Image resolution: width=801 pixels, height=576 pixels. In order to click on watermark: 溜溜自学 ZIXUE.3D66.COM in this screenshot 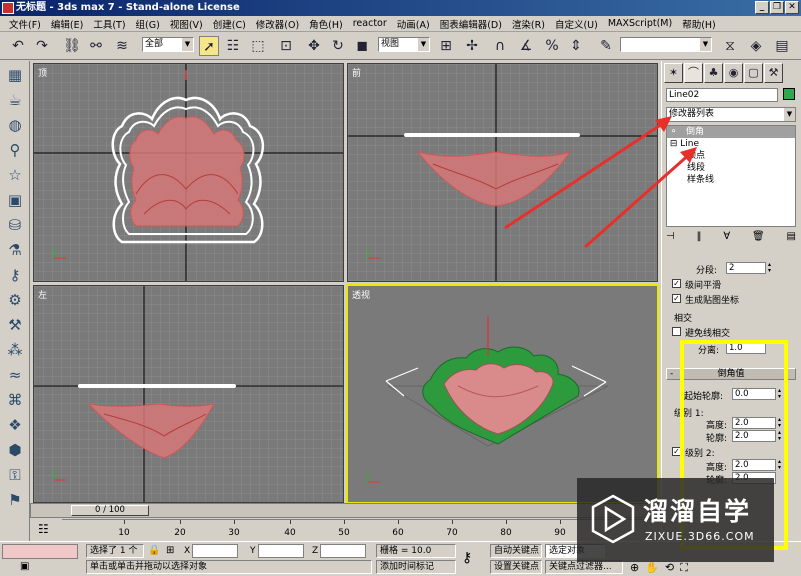, I will do `click(675, 520)`.